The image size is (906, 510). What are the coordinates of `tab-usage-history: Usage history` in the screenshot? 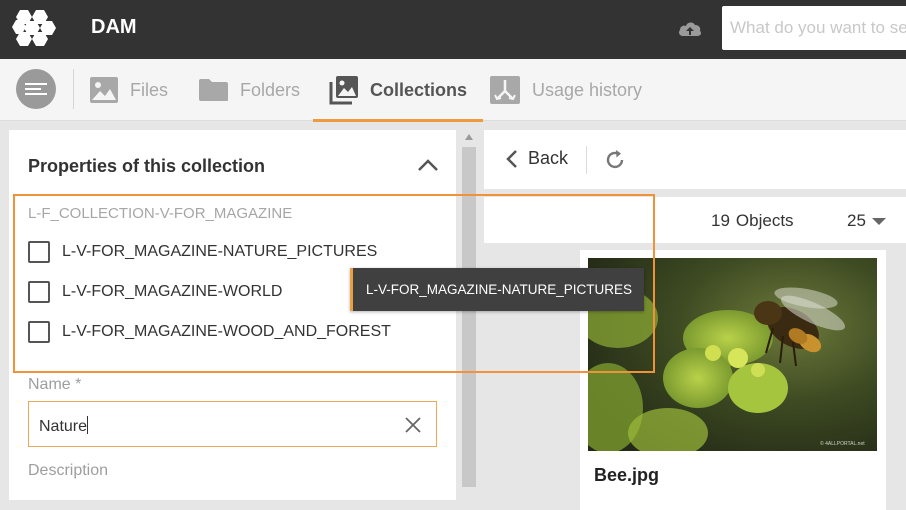 It's located at (565, 90).